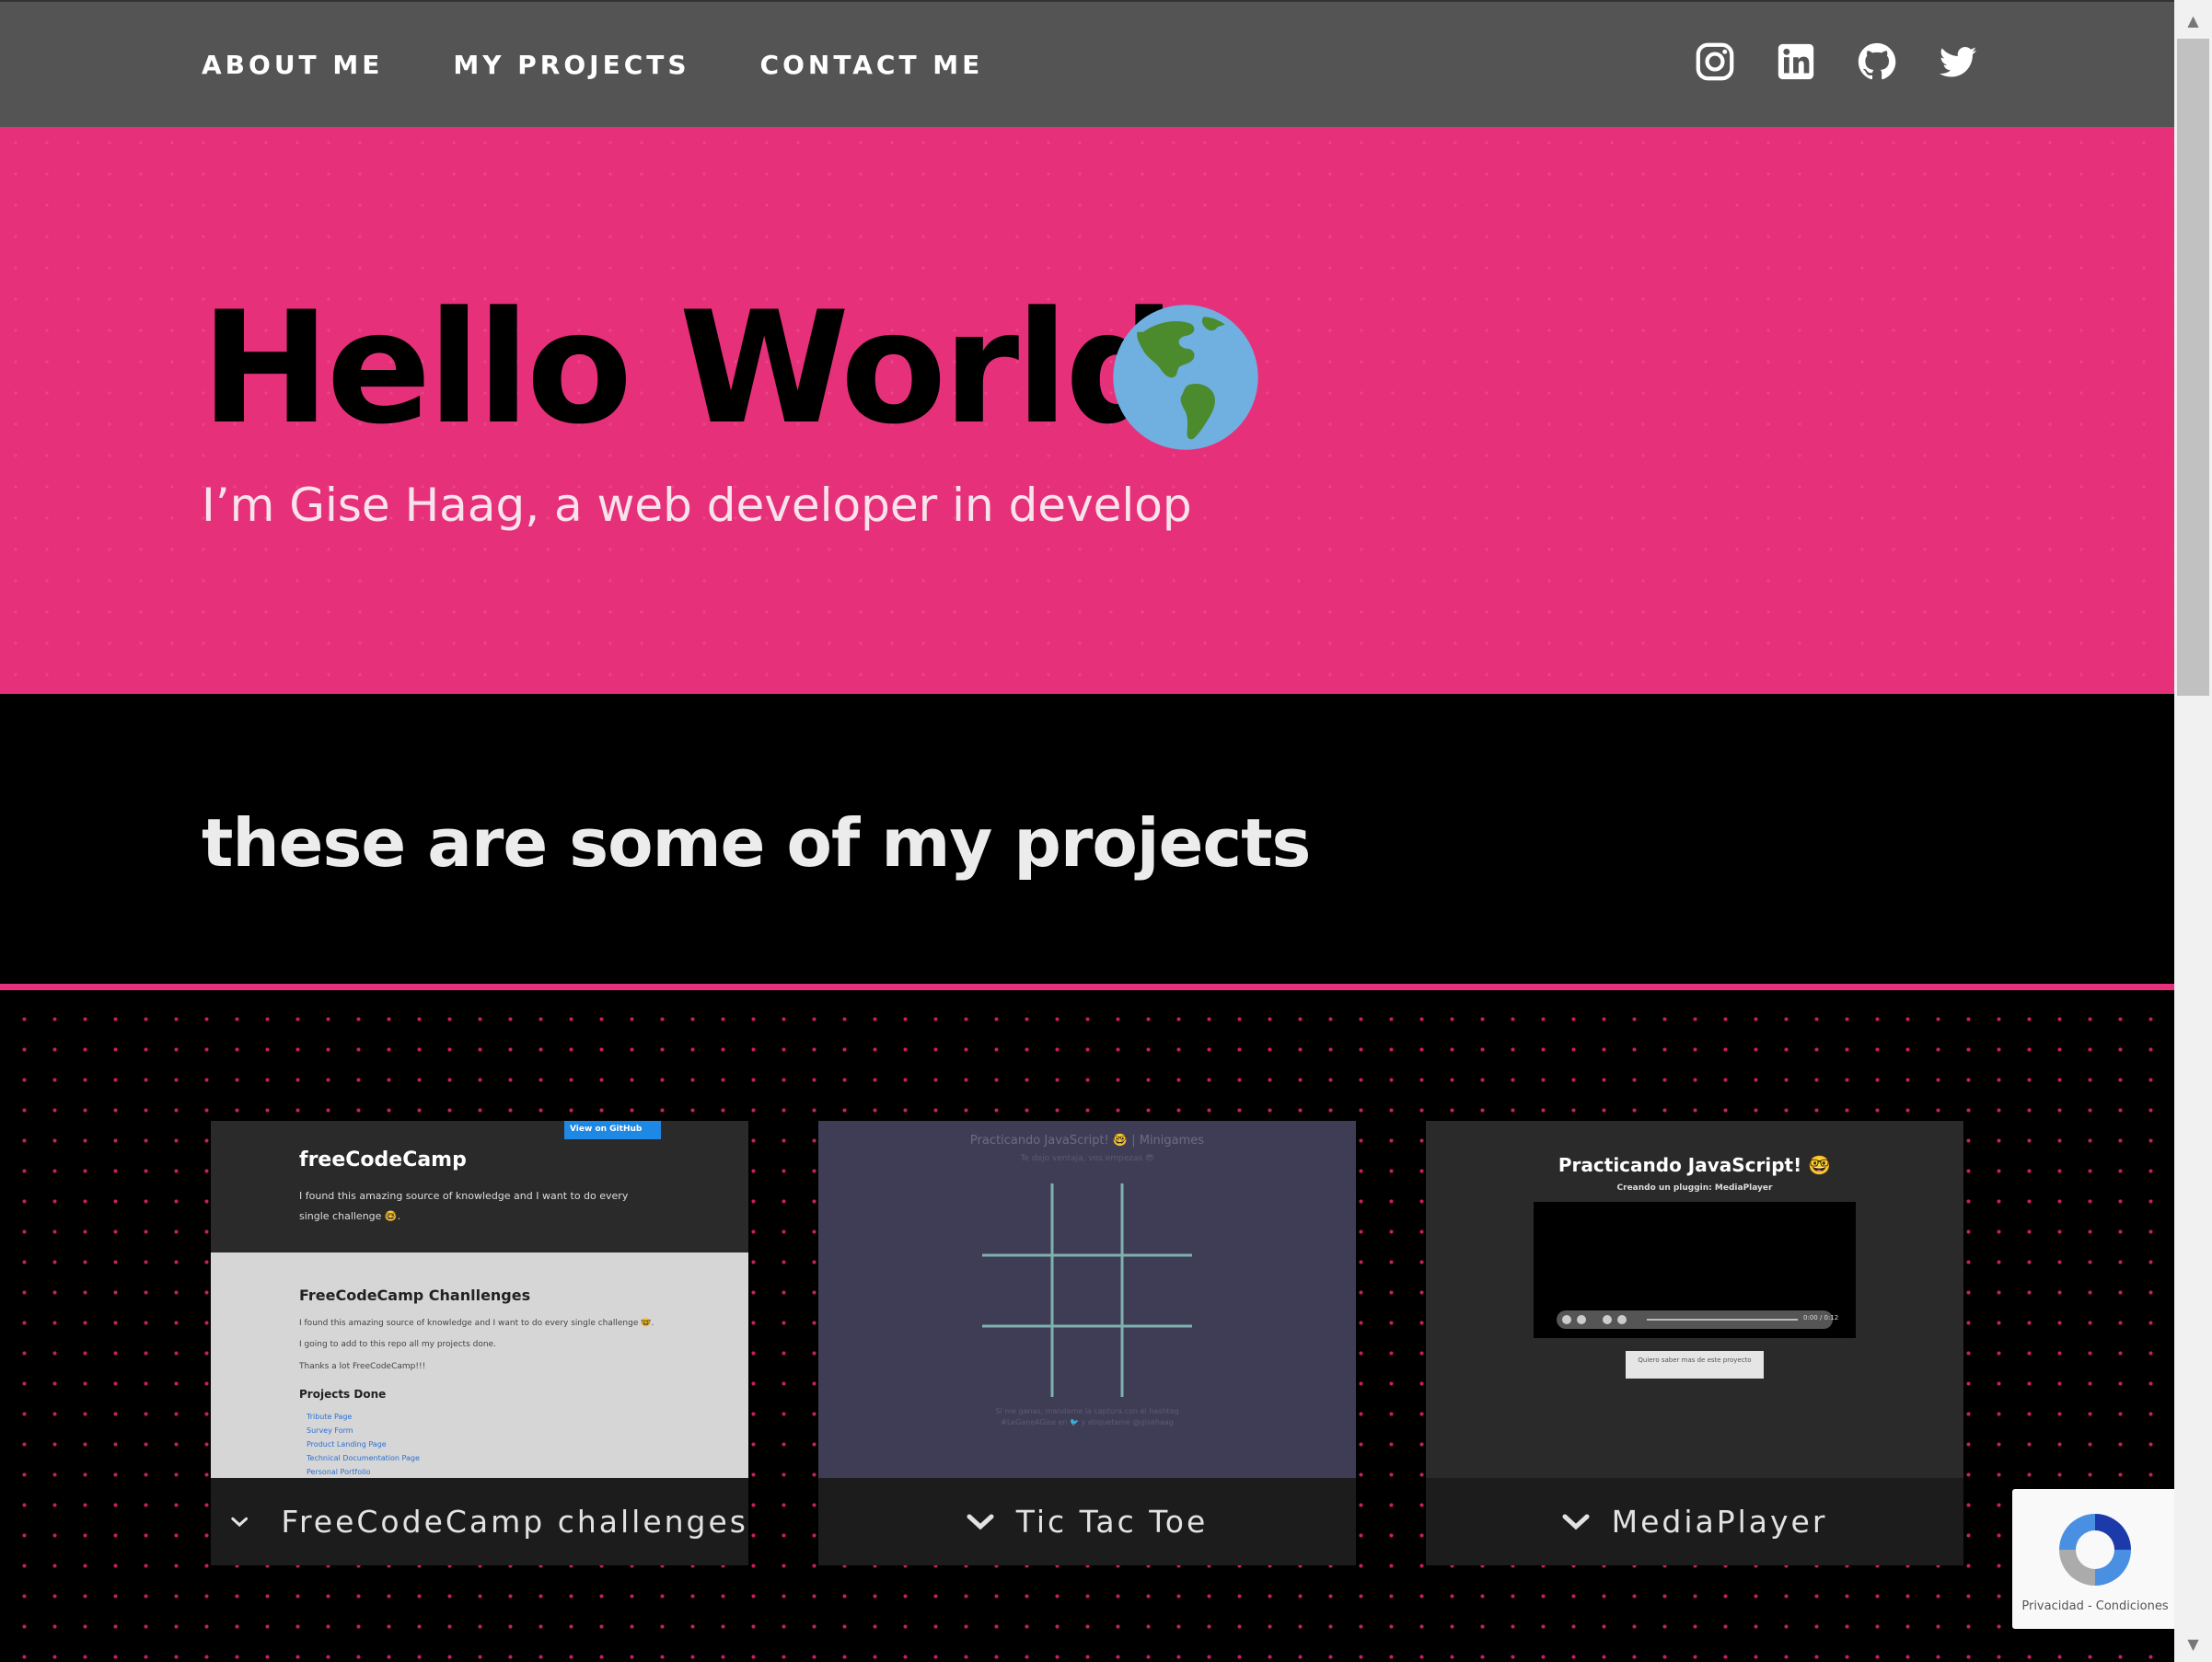 Image resolution: width=2212 pixels, height=1662 pixels. What do you see at coordinates (339, 1472) in the screenshot?
I see `list-item: Personal Portfolio` at bounding box center [339, 1472].